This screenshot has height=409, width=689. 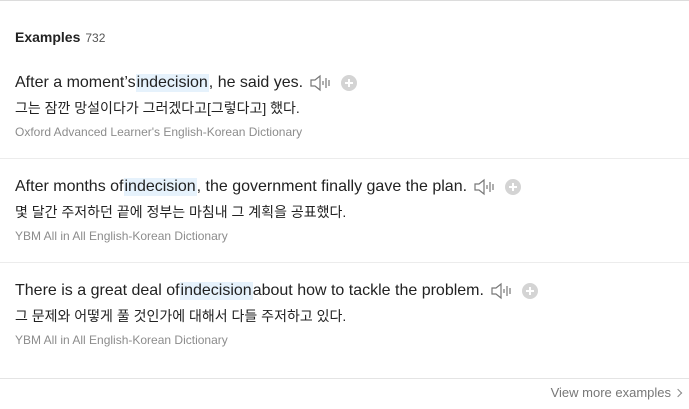 What do you see at coordinates (181, 316) in the screenshot?
I see `example-translation-ko: 그 문제와 어떻게 풀 것인가에 대해서 다들 주저하고 있다.` at bounding box center [181, 316].